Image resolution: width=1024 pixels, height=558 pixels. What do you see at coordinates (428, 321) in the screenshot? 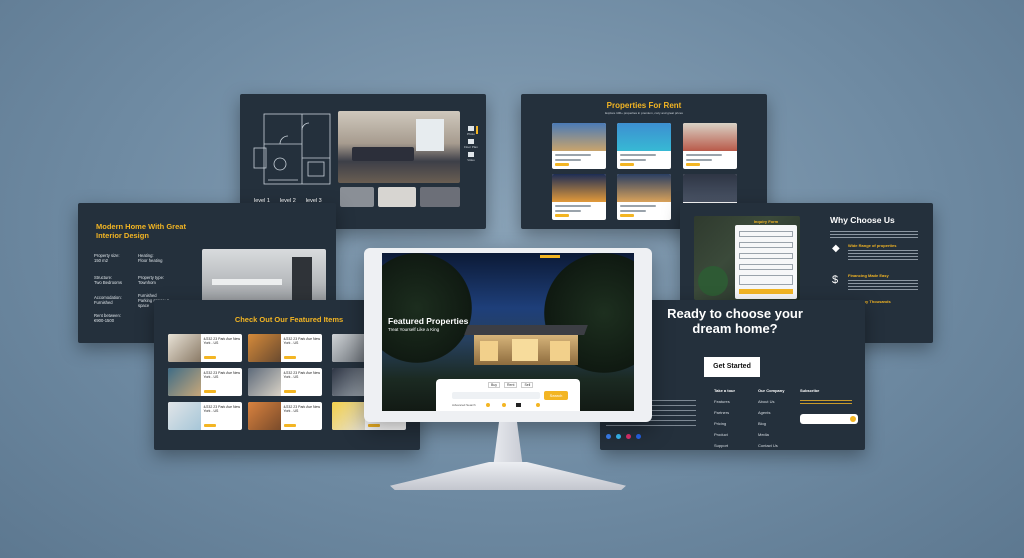
I see `hero-title: Featured Properties` at bounding box center [428, 321].